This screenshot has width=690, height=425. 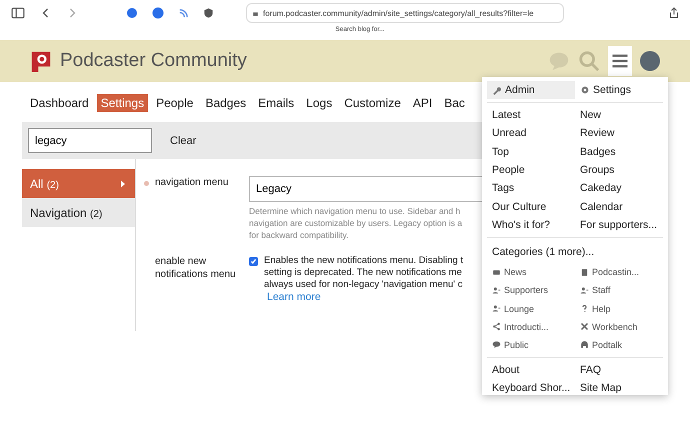 What do you see at coordinates (531, 188) in the screenshot?
I see `menu-link: Tags` at bounding box center [531, 188].